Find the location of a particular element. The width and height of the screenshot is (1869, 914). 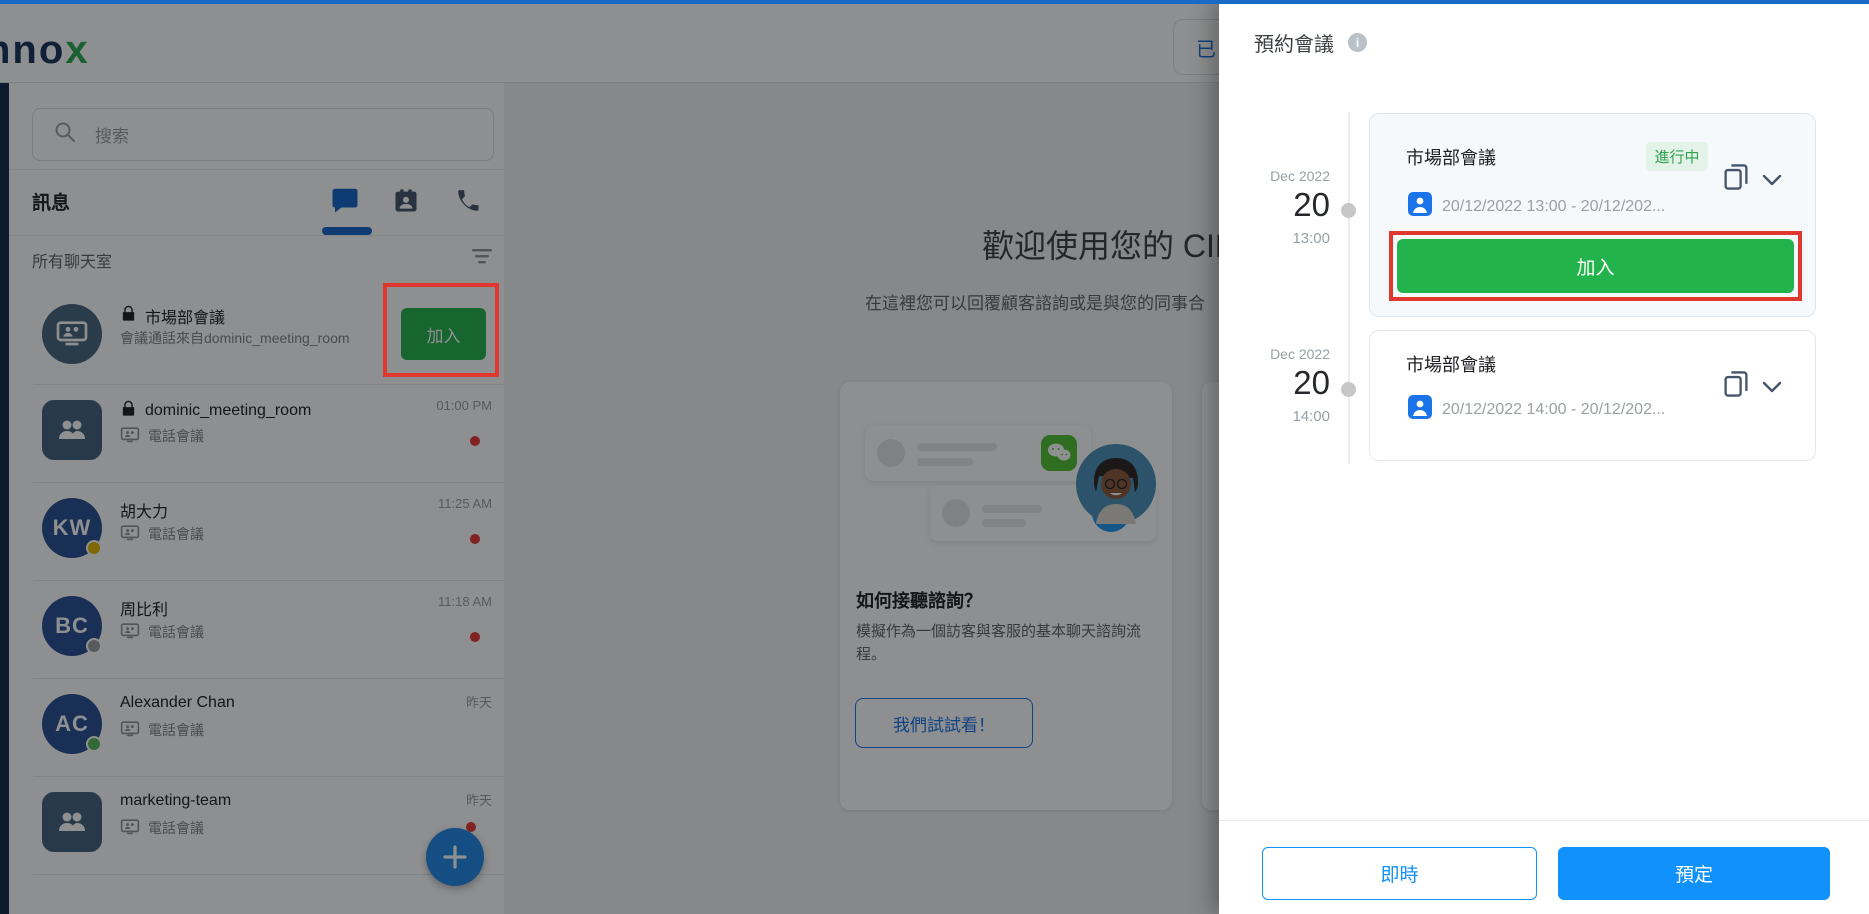

meeting-date-block: Dec 2022 20 14:00 is located at coordinates (1282, 385).